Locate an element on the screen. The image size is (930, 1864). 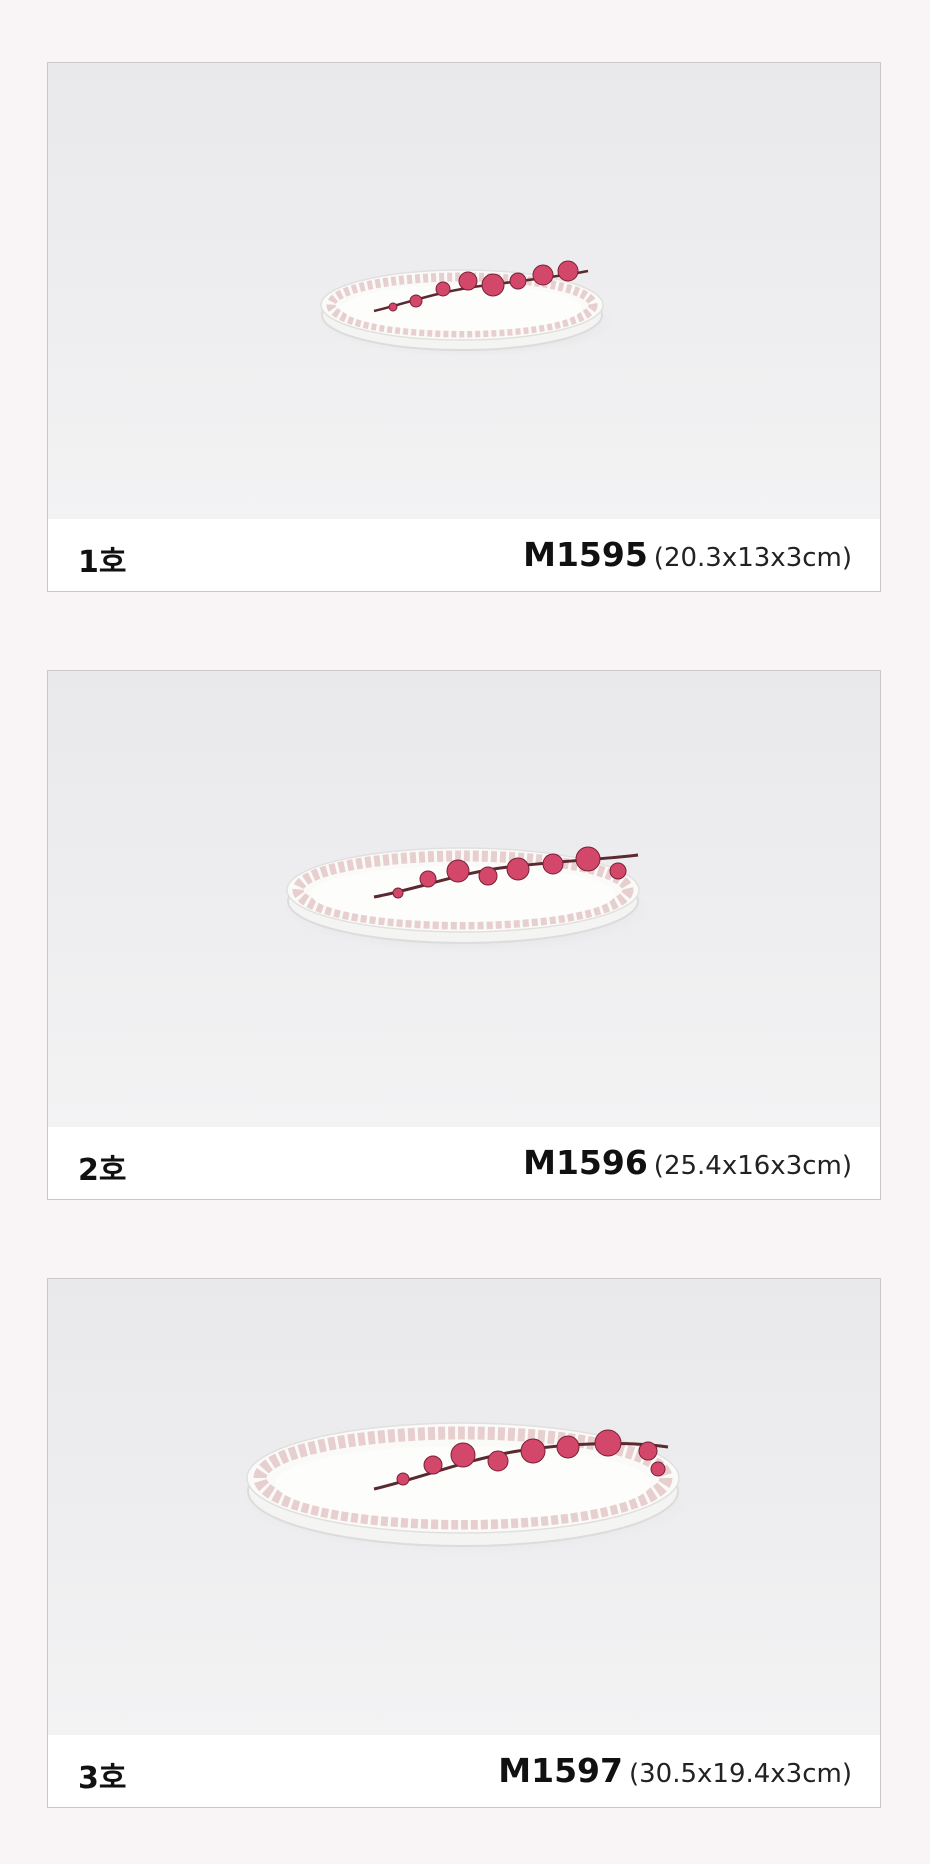
size-label: 1호 is located at coordinates (102, 562).